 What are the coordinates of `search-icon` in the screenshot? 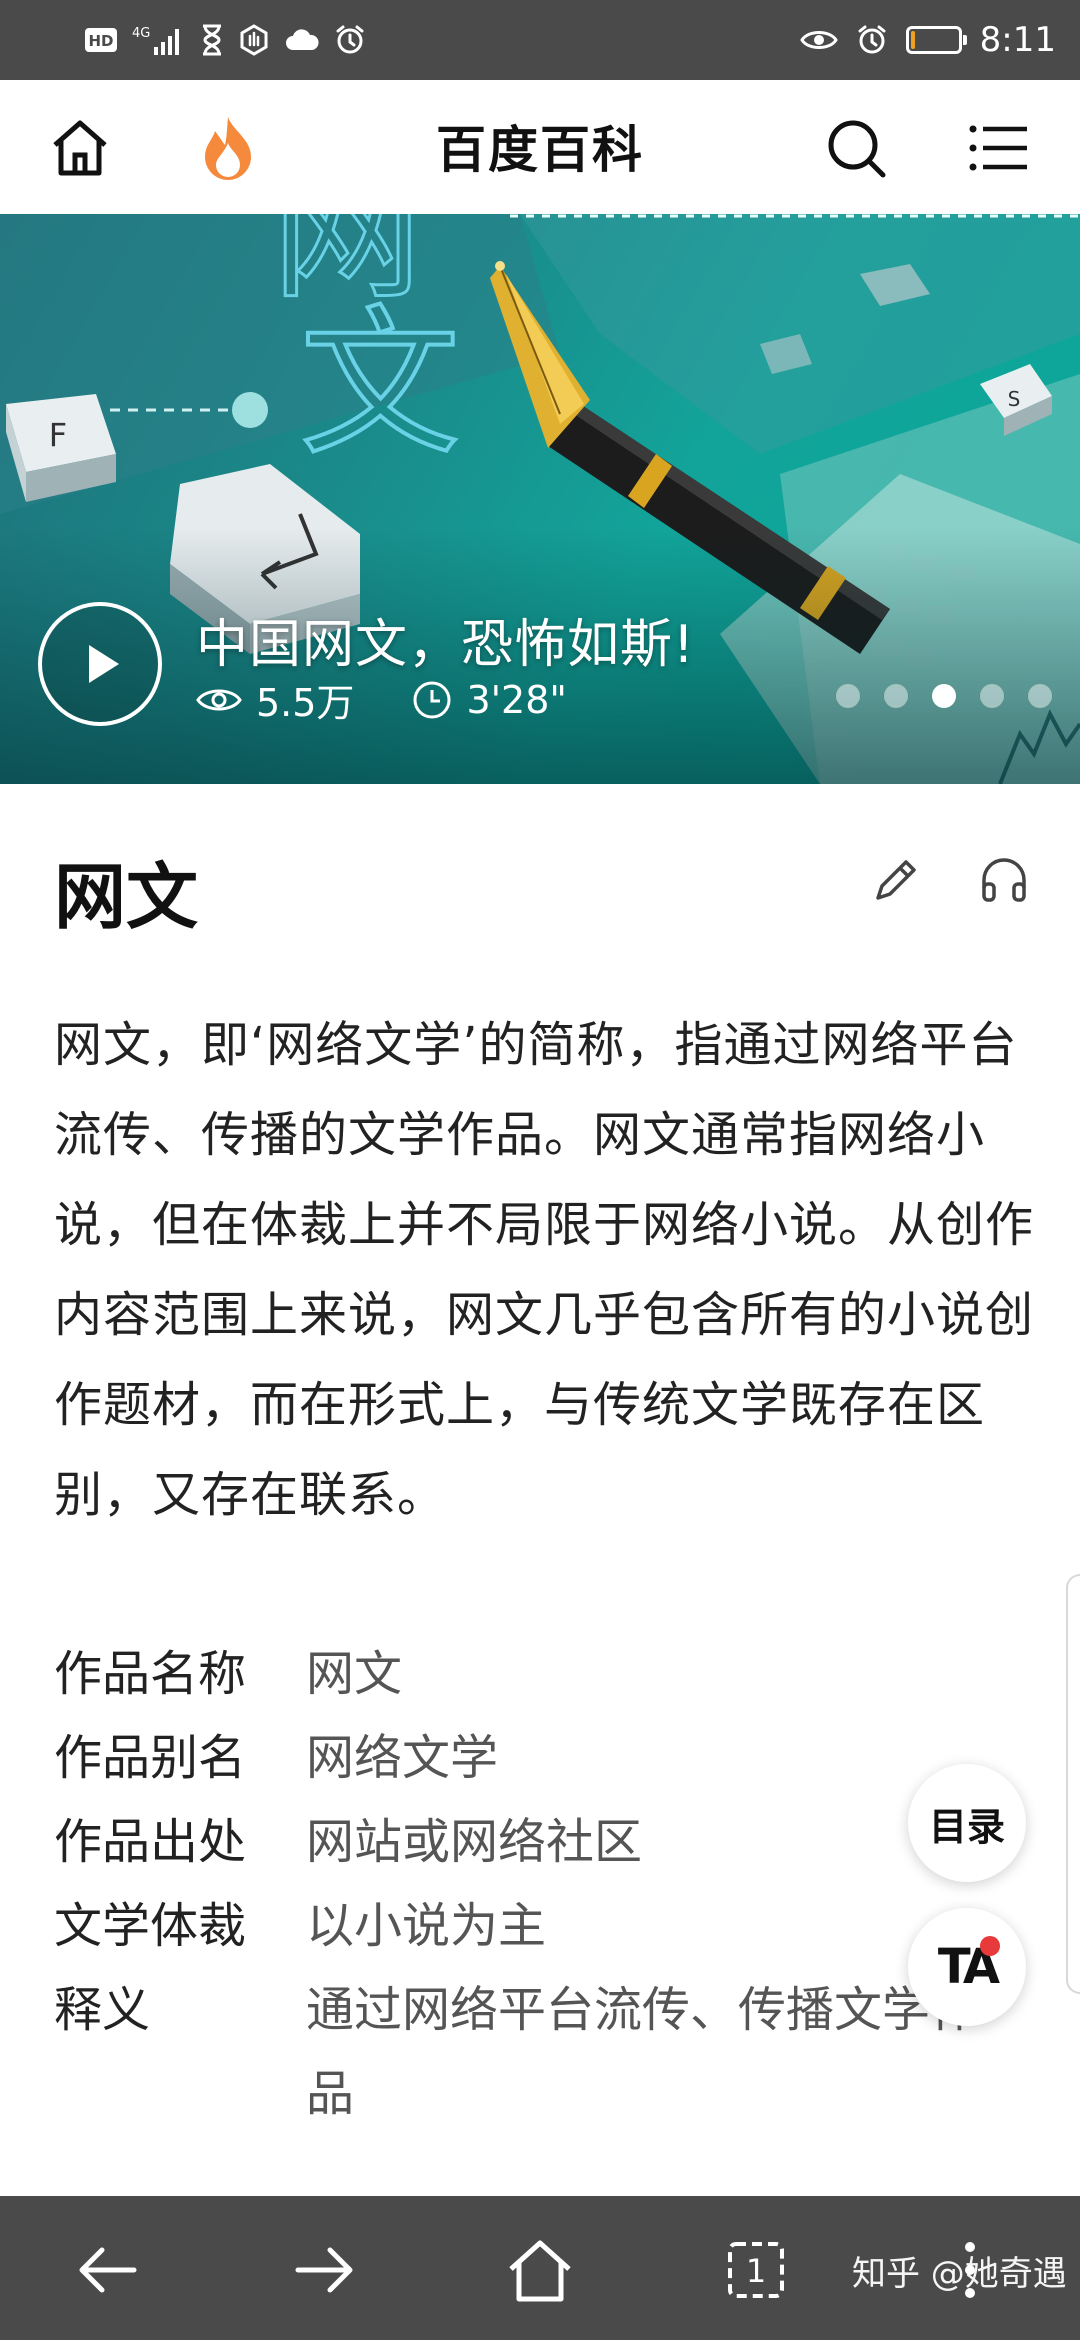 It's located at (857, 149).